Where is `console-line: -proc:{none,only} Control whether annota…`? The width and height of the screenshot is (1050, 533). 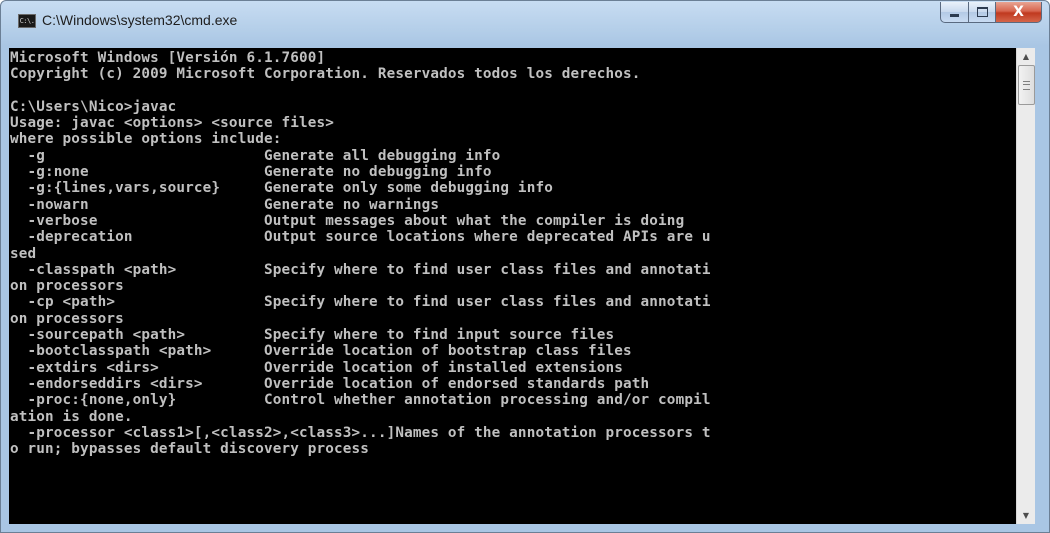 console-line: -proc:{none,only} Control whether annota… is located at coordinates (360, 400).